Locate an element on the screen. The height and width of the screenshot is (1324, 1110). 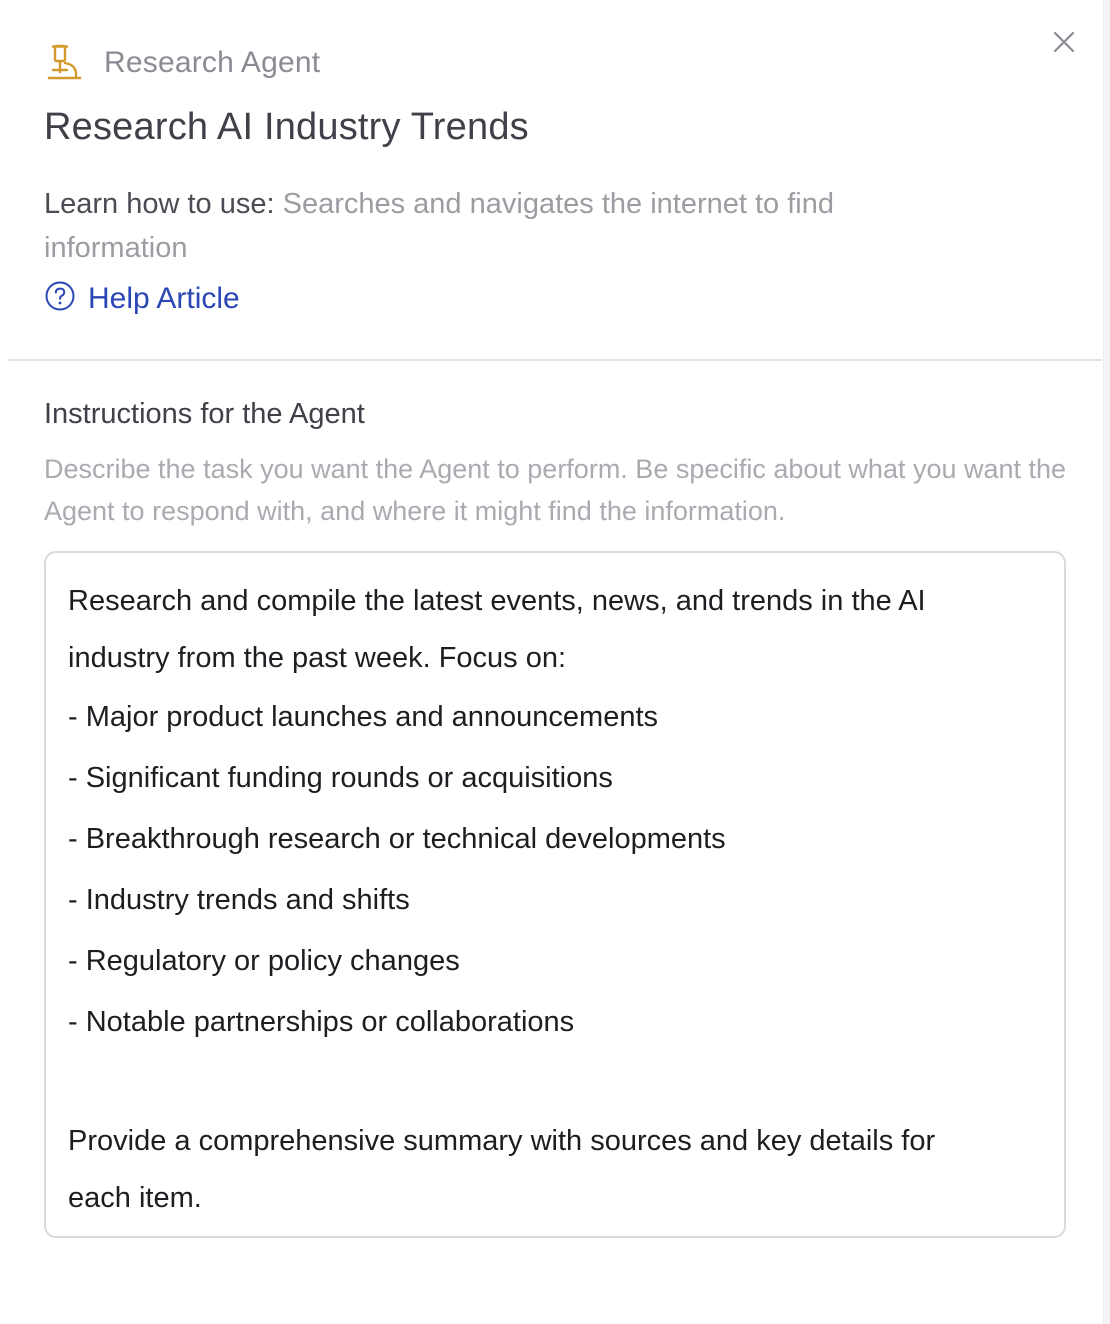
flask-icon is located at coordinates (64, 63).